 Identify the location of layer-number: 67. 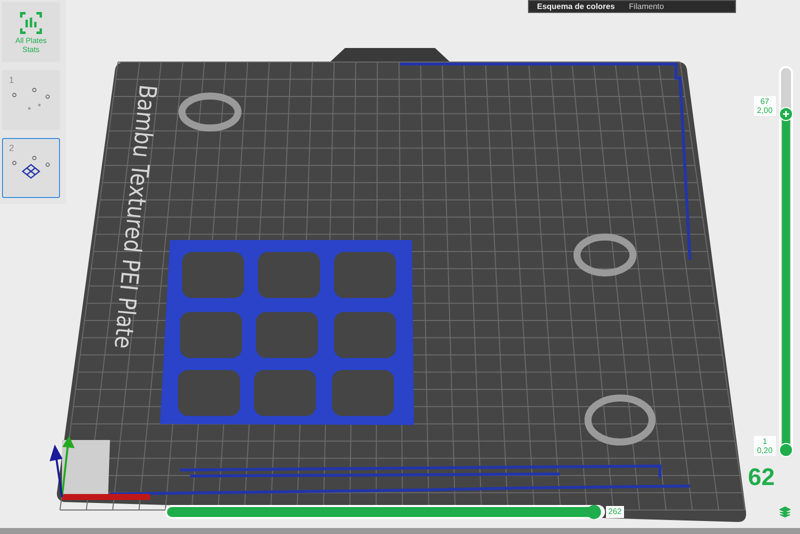
(765, 101).